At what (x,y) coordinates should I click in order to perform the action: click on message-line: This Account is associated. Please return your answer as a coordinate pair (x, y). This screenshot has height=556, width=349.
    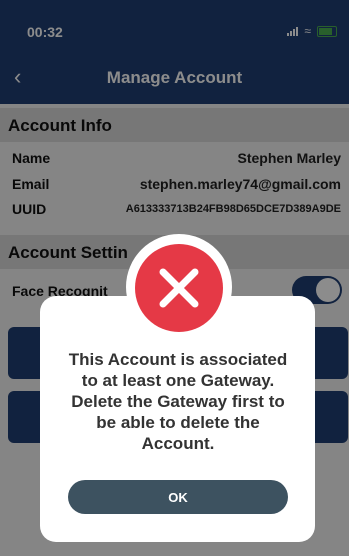
    Looking at the image, I should click on (178, 359).